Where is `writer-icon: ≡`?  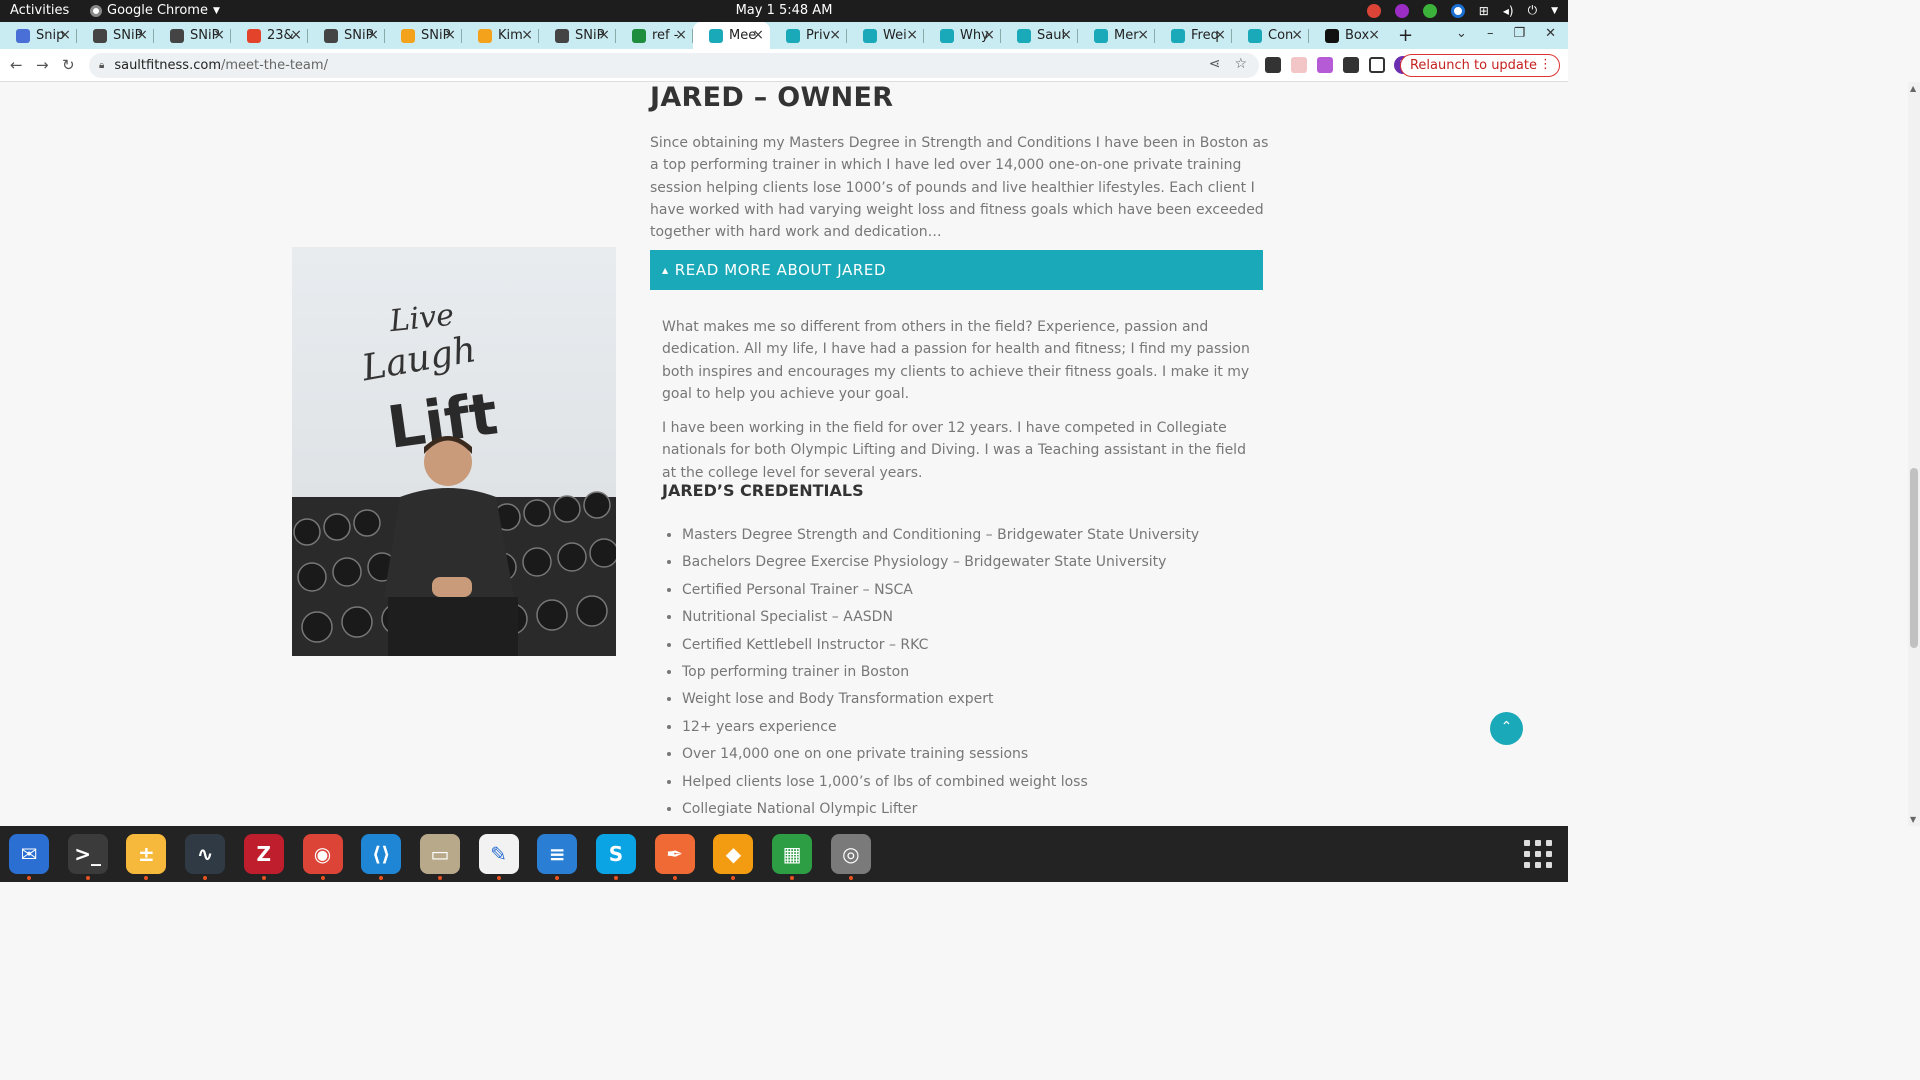 writer-icon: ≡ is located at coordinates (557, 857).